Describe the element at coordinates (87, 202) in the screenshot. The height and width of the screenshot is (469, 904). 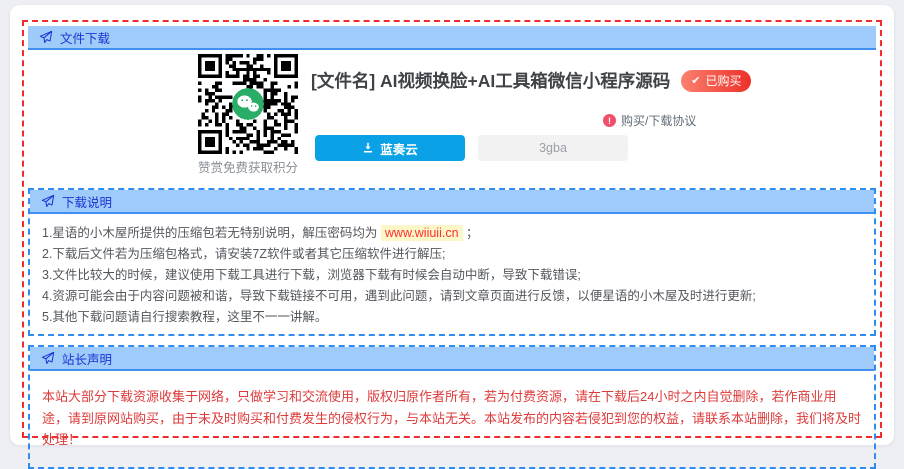
I see `section-title: 下载说明` at that location.